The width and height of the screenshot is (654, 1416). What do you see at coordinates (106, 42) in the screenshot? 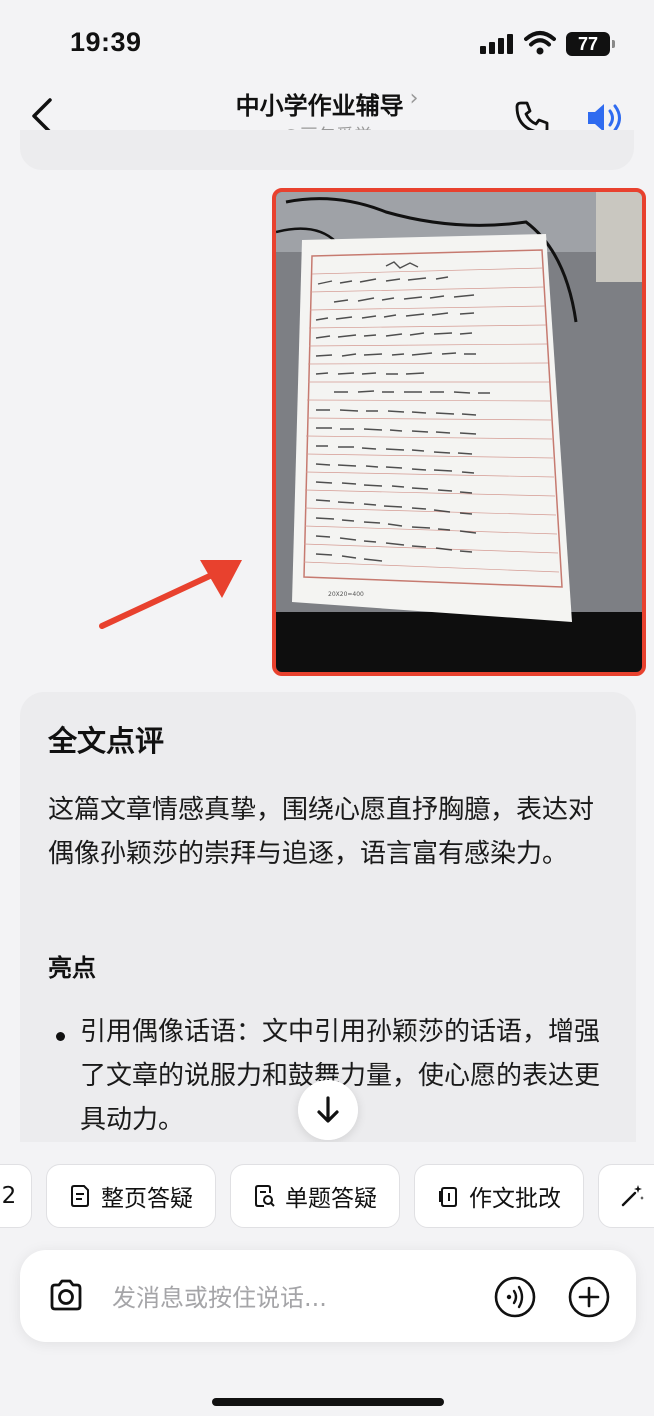
I see `status-time: 19:39` at bounding box center [106, 42].